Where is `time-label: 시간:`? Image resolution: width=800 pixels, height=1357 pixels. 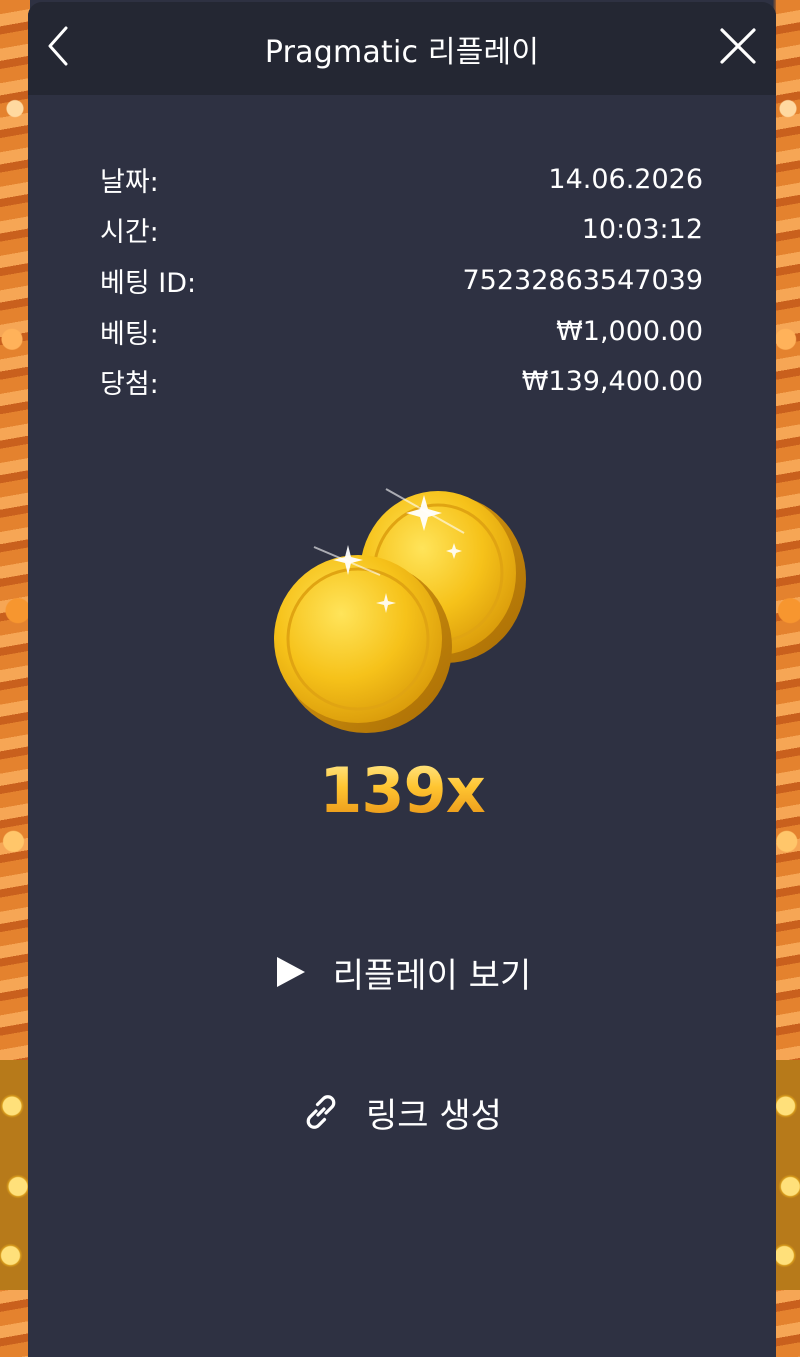 time-label: 시간: is located at coordinates (129, 233).